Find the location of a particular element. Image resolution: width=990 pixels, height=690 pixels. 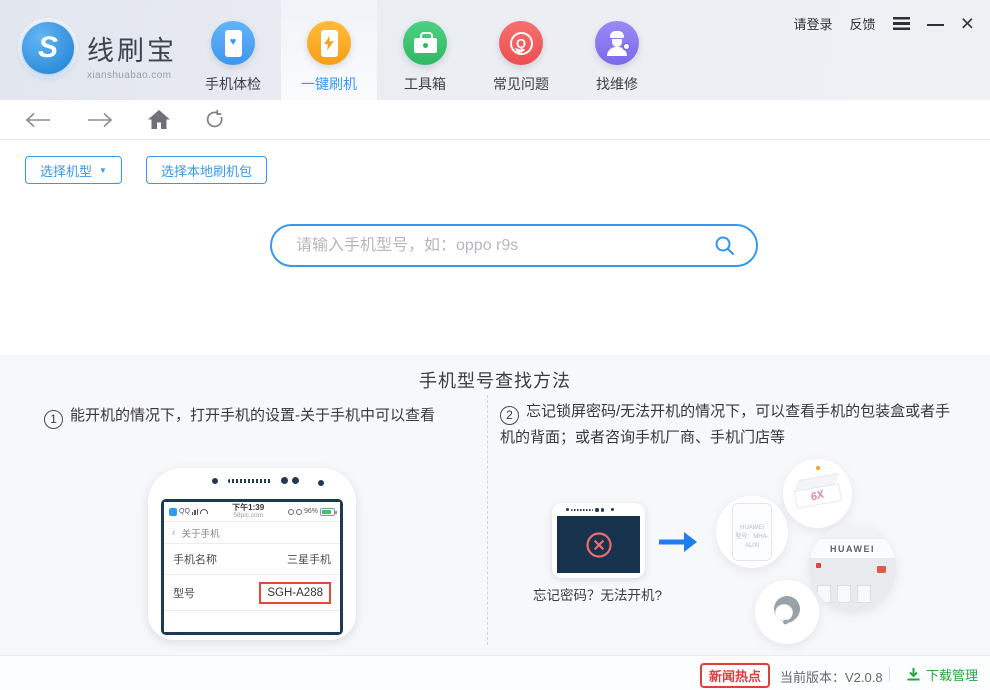

phone-flash-icon is located at coordinates (329, 43).